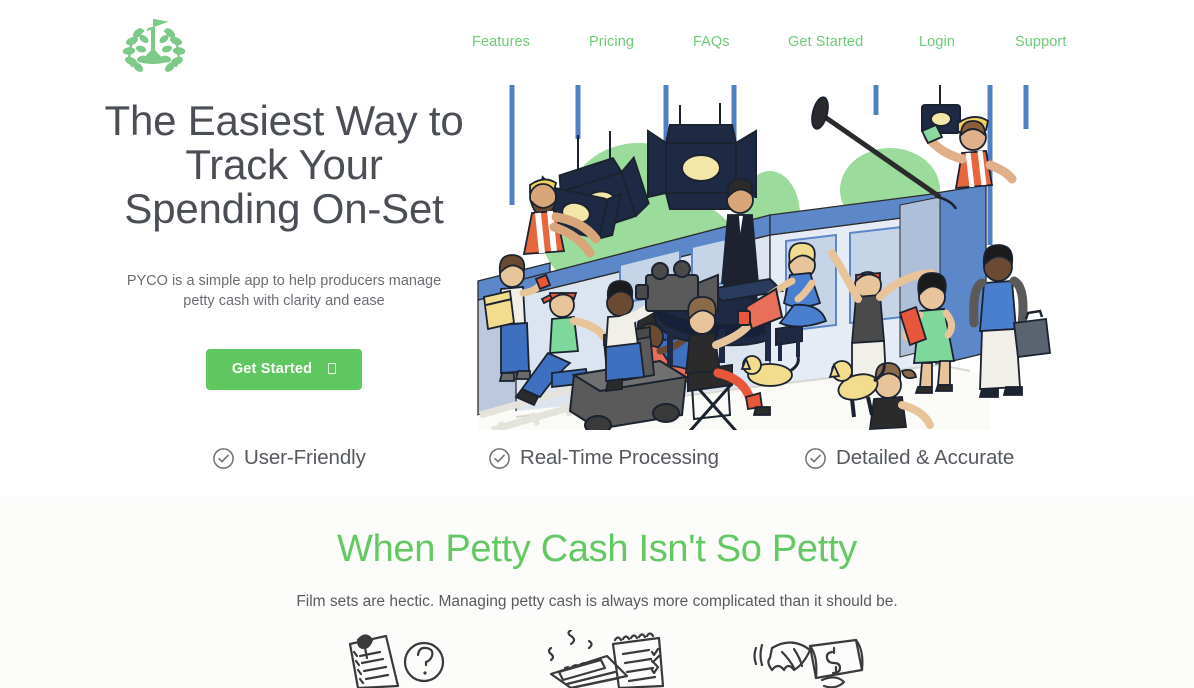 The height and width of the screenshot is (688, 1194). What do you see at coordinates (305, 457) in the screenshot?
I see `badge-label: User-Friendly` at bounding box center [305, 457].